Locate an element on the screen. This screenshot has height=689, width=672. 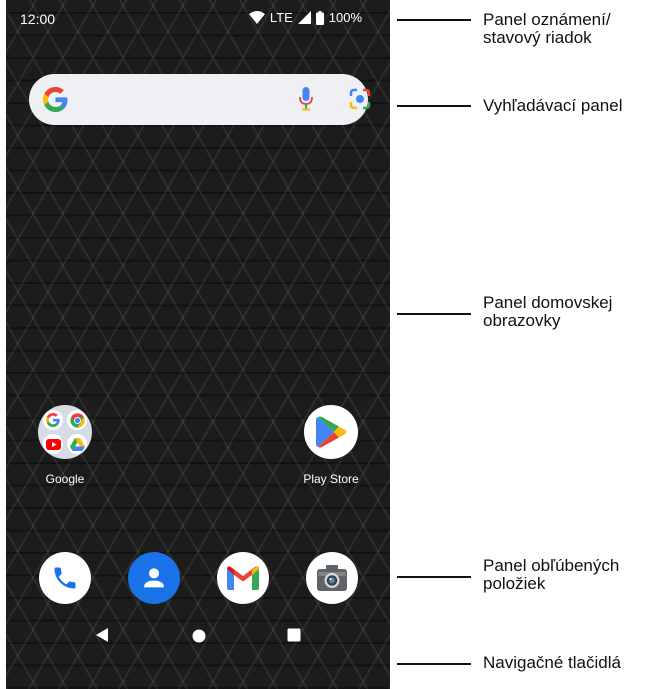
dock-gmail is located at coordinates (243, 578).